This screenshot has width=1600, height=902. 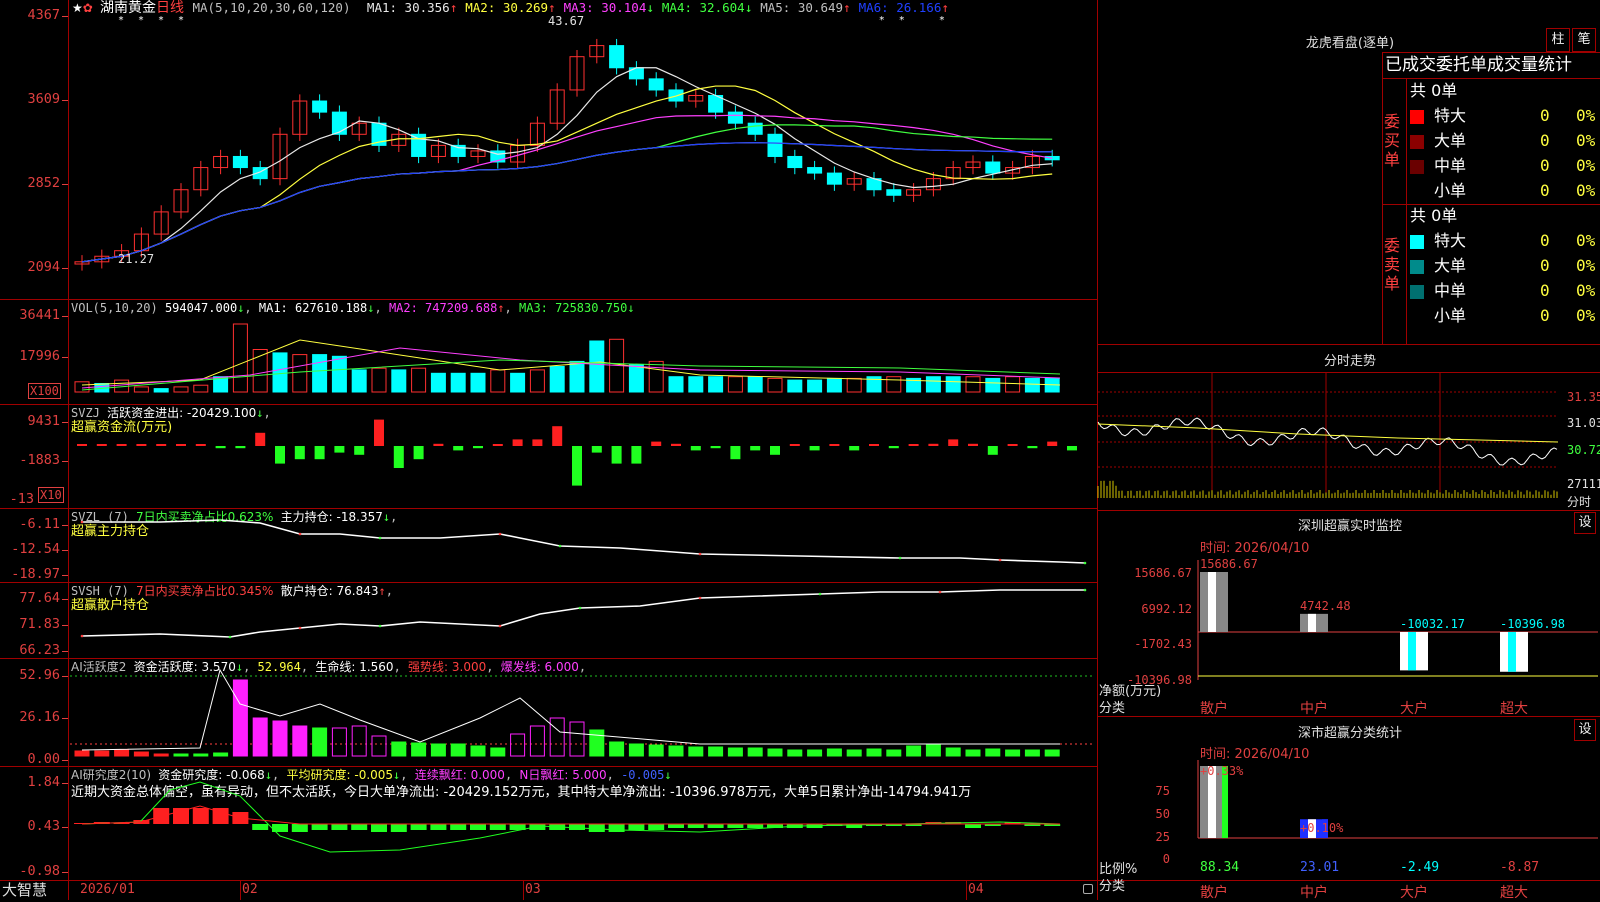 I want to click on ai-activity-chart, so click(x=549, y=712).